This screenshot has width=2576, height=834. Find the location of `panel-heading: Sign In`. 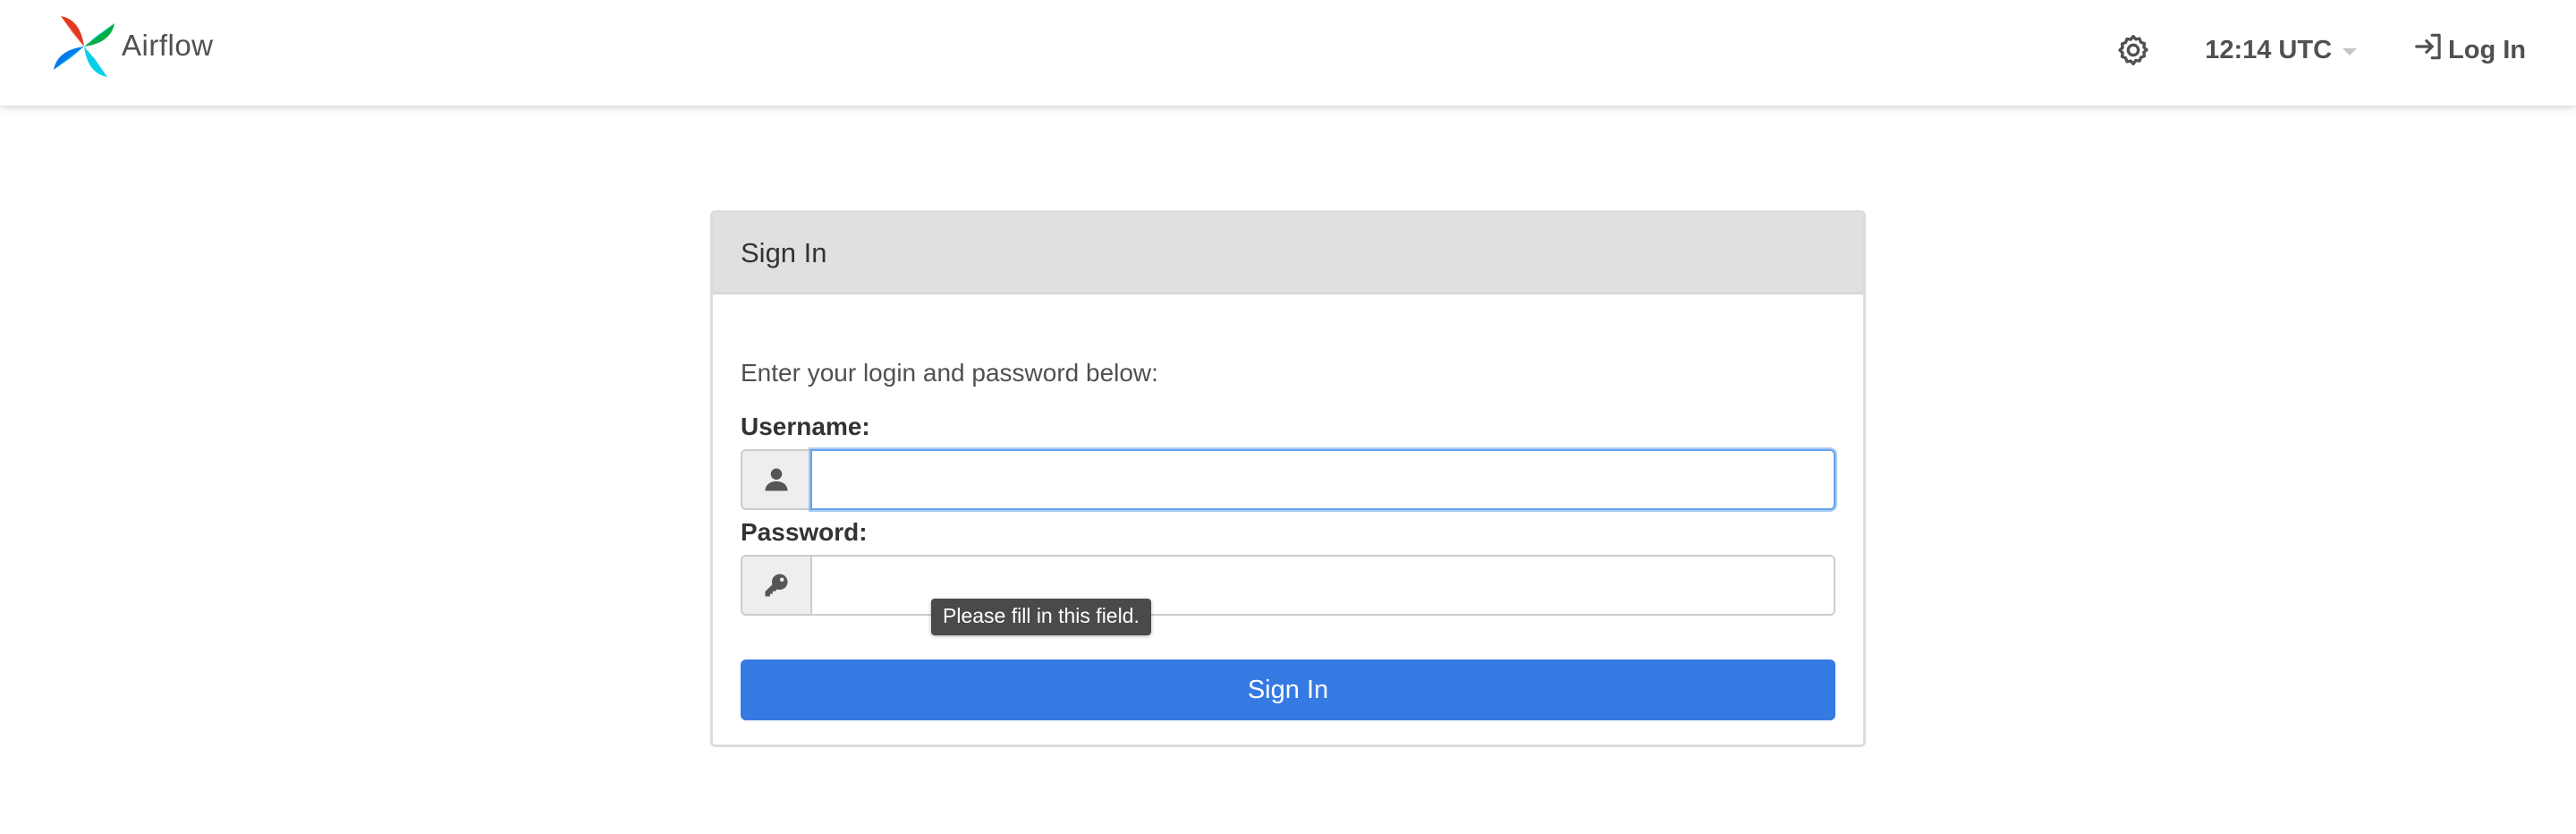

panel-heading: Sign In is located at coordinates (1288, 253).